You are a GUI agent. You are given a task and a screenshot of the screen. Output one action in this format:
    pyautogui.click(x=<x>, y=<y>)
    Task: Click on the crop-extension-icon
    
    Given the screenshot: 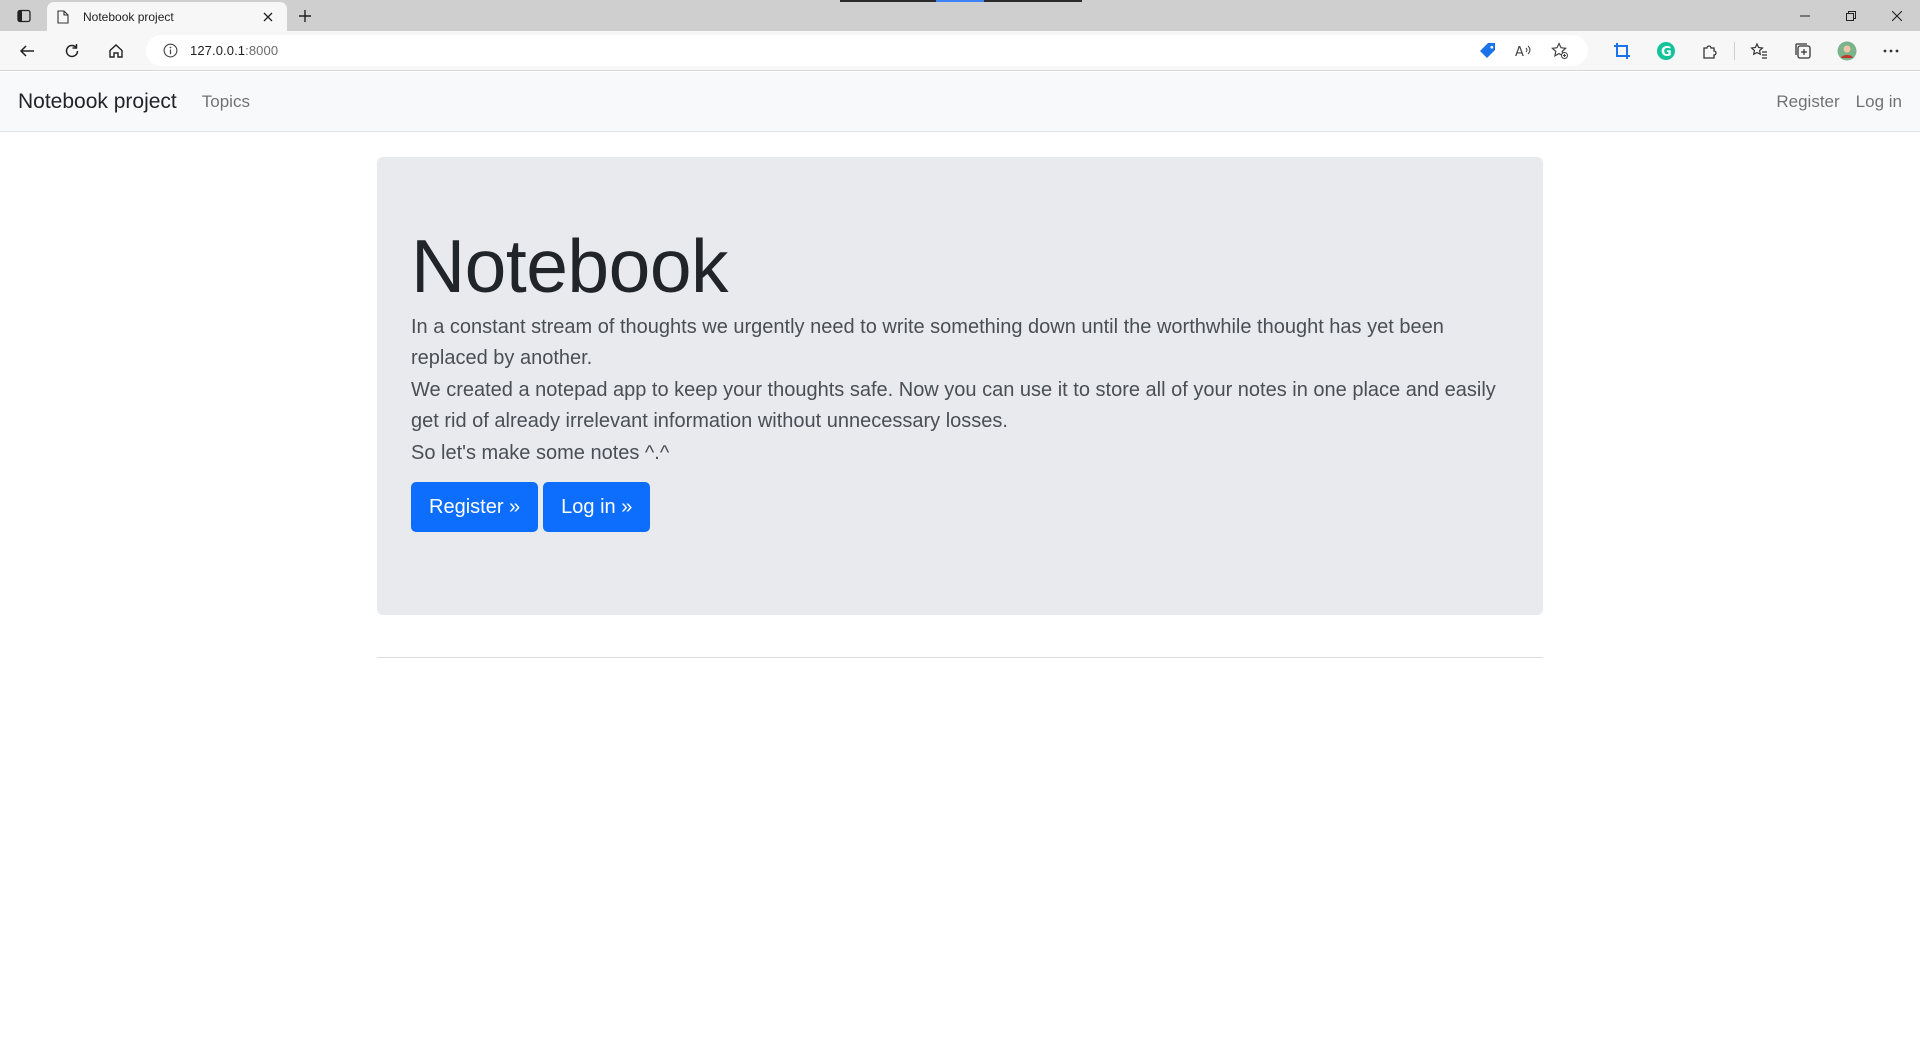 What is the action you would take?
    pyautogui.click(x=1622, y=51)
    